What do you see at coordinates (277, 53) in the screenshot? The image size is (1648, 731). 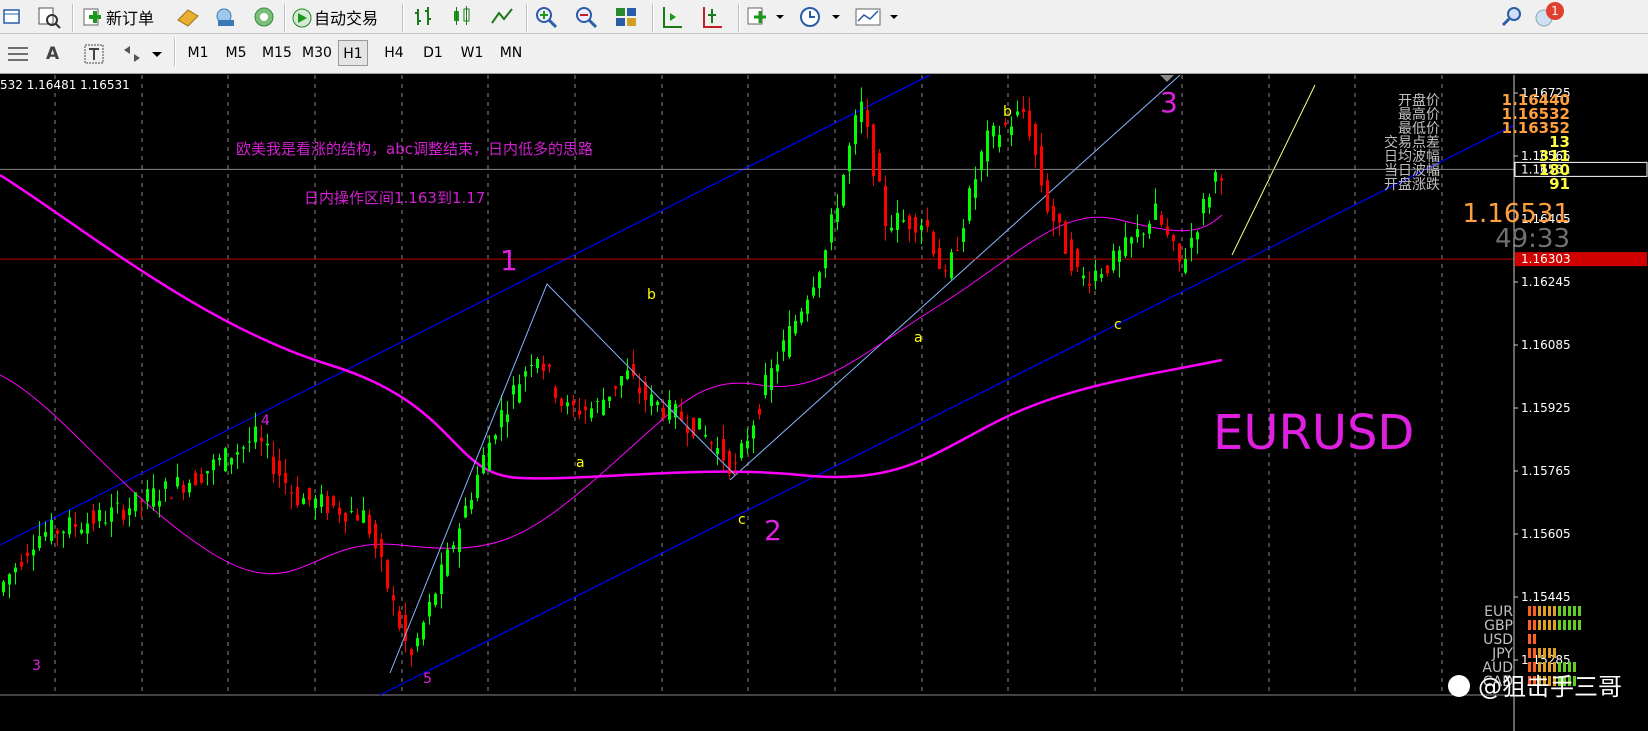 I see `timeframe-m15-button: M15` at bounding box center [277, 53].